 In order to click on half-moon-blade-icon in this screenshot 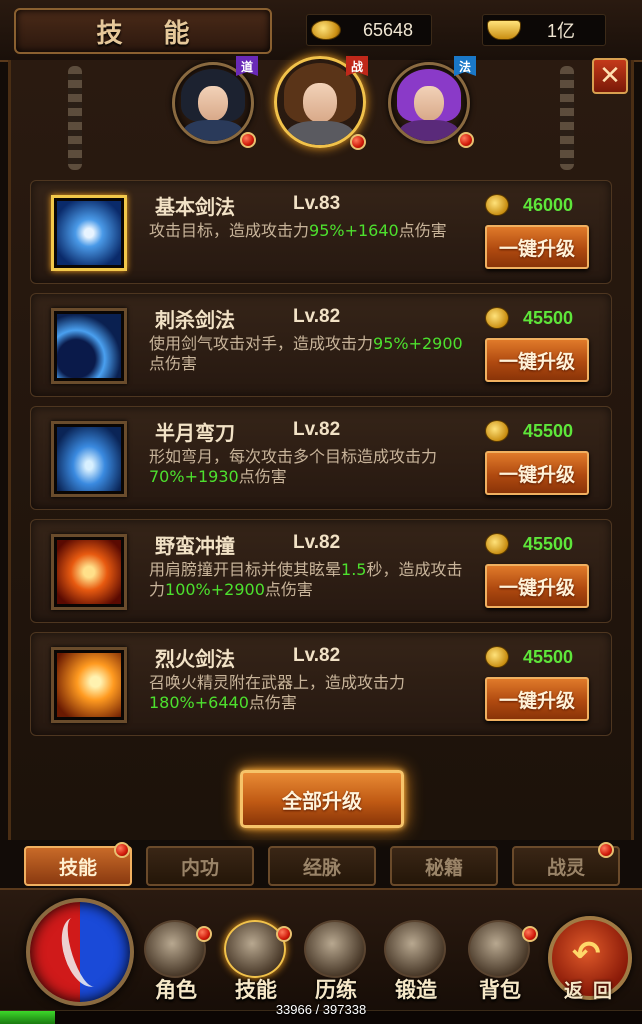, I will do `click(89, 459)`.